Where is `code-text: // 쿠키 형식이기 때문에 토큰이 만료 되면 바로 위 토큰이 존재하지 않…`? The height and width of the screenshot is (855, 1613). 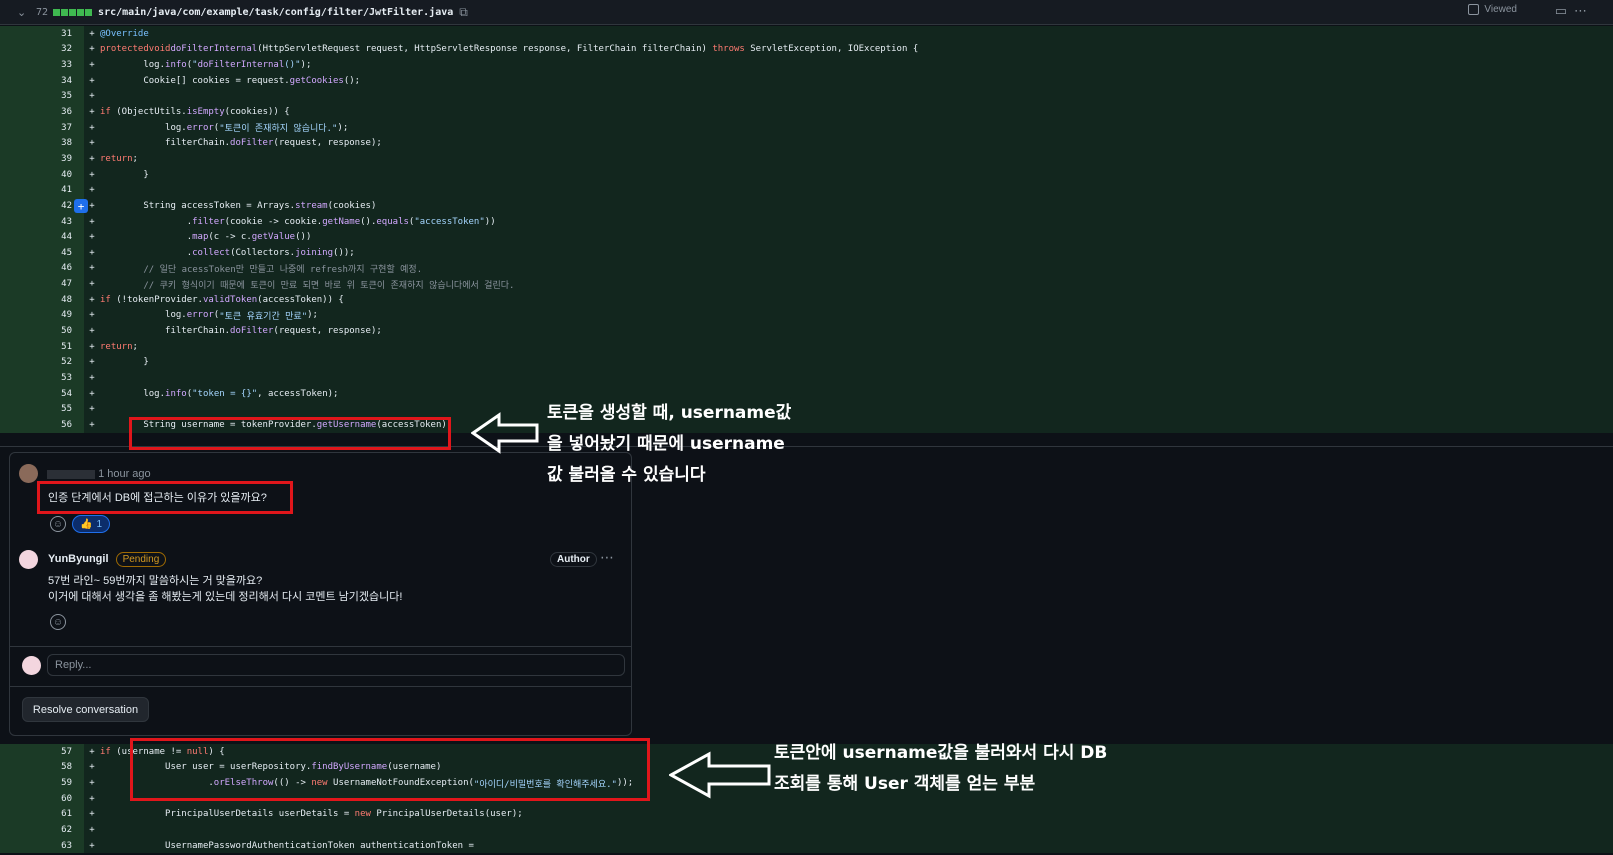 code-text: // 쿠키 형식이기 때문에 토큰이 만료 되면 바로 위 토큰이 존재하지 않… is located at coordinates (856, 284).